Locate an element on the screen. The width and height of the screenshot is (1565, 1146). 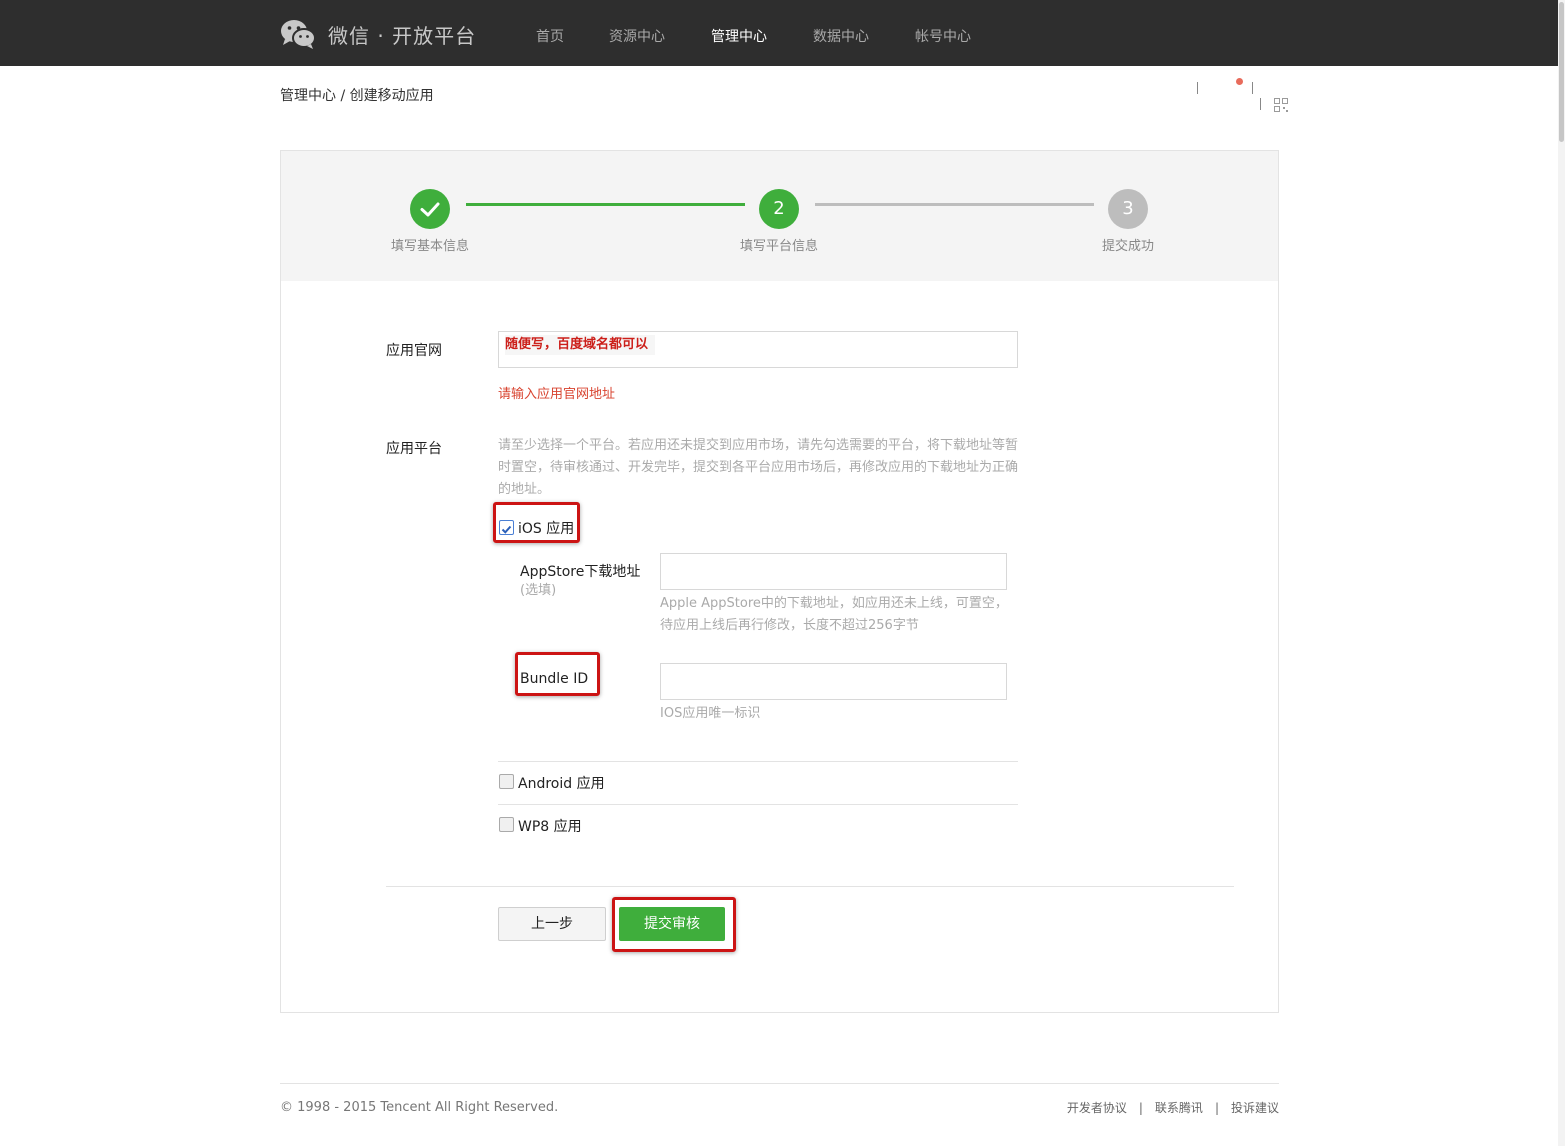
notification-dot is located at coordinates (1239, 81).